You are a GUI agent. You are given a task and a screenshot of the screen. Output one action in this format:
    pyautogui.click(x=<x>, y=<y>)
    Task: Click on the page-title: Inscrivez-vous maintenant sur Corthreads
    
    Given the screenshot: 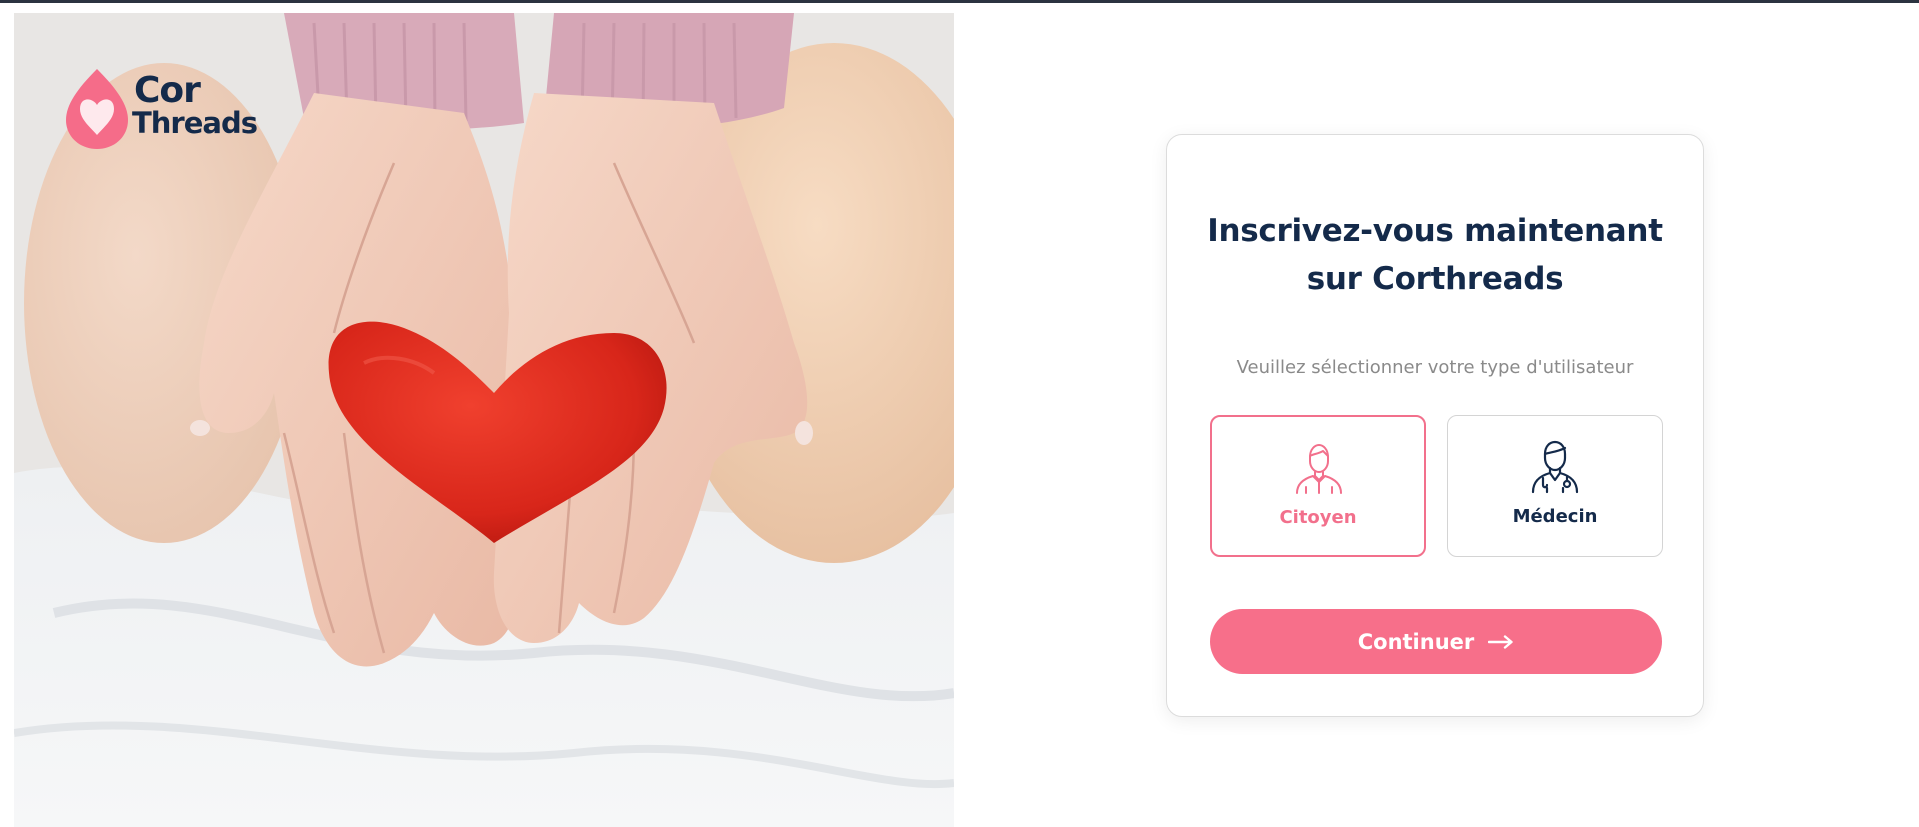 What is the action you would take?
    pyautogui.click(x=1435, y=255)
    